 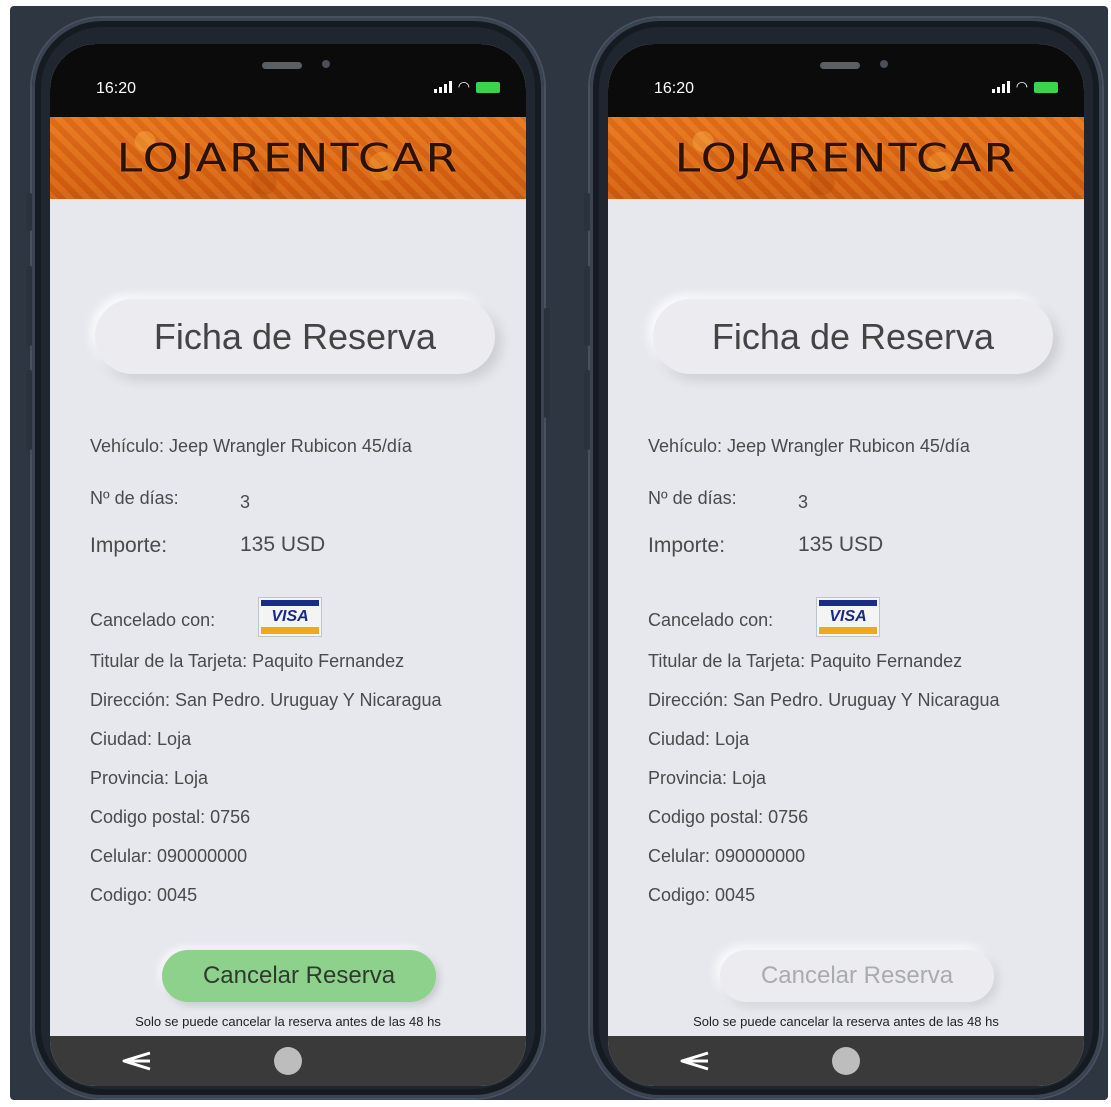 I want to click on cancel-reservation-button-disabled: Cancelar Reserva, so click(x=857, y=976).